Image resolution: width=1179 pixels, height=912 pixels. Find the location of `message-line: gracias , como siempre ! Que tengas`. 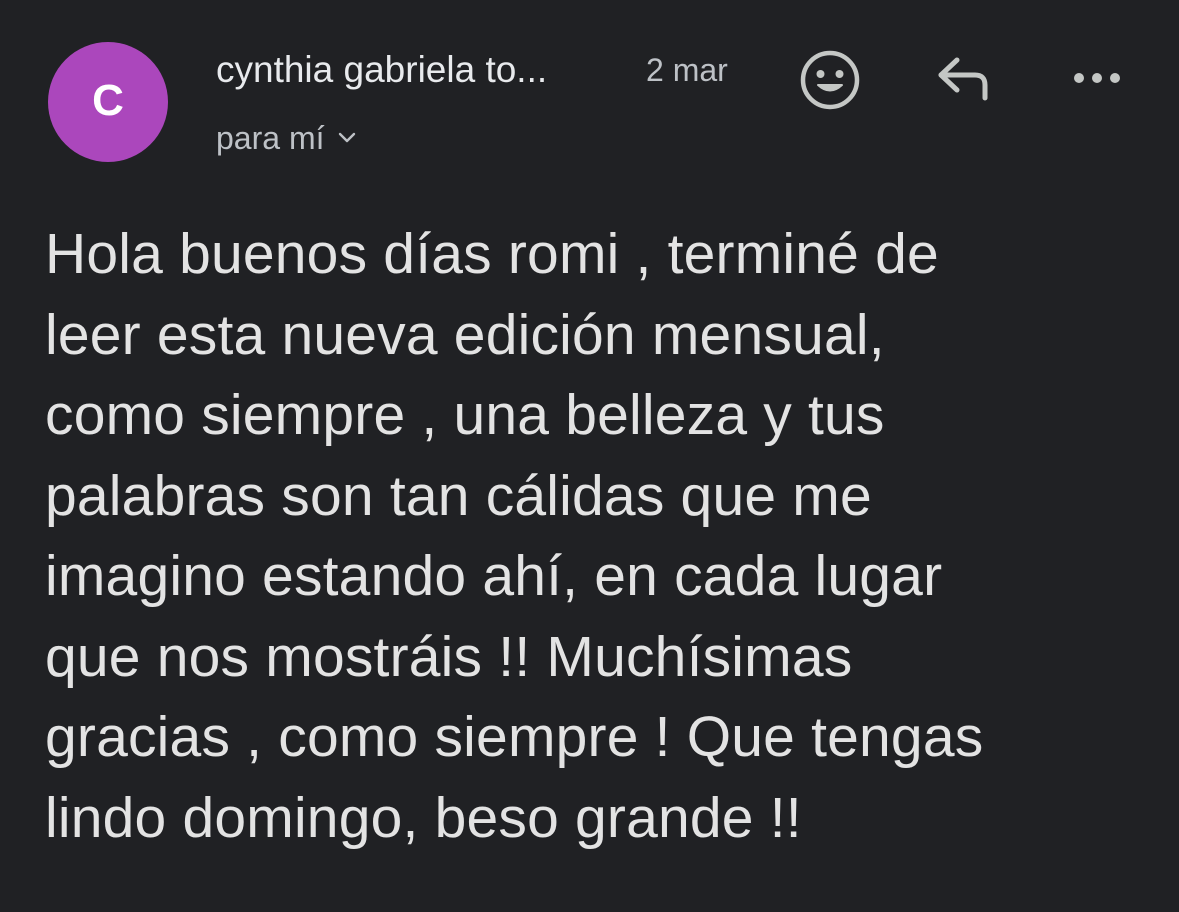

message-line: gracias , como siempre ! Que tengas is located at coordinates (514, 737).